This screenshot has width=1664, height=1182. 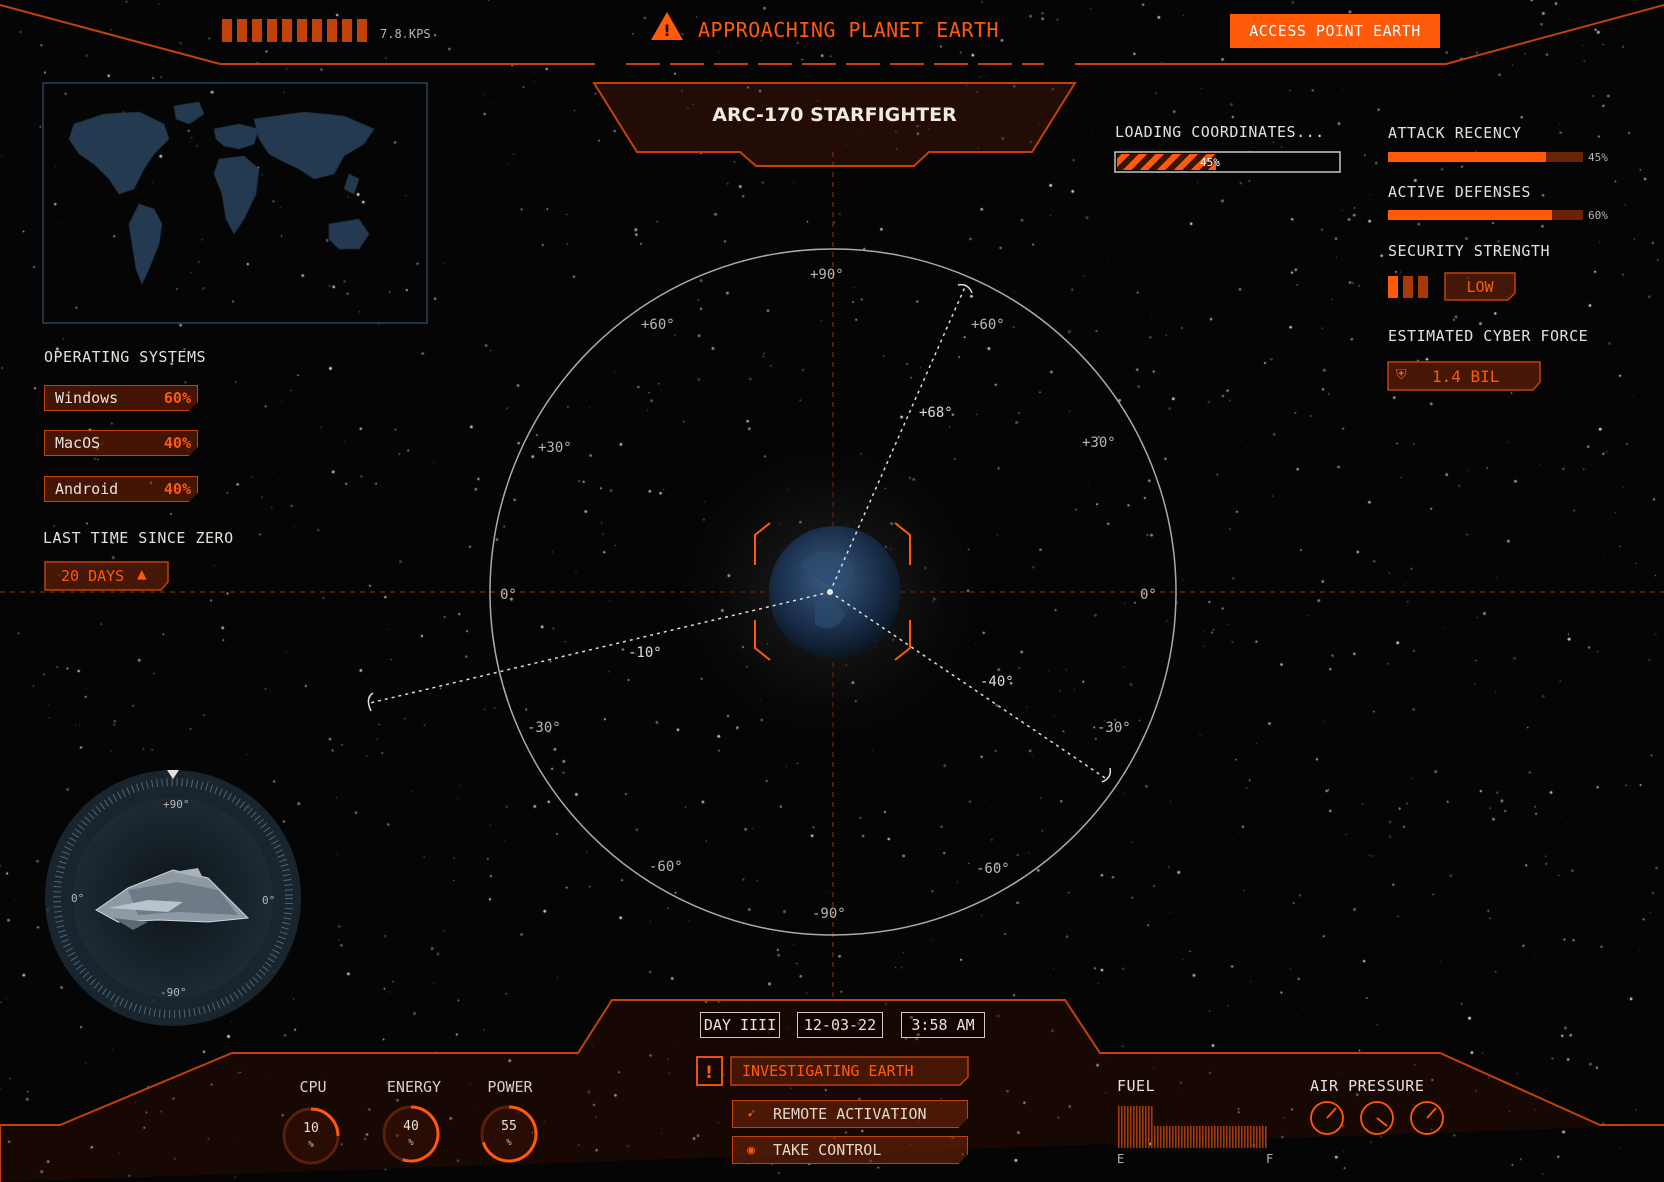 I want to click on cpu-label: CPU, so click(x=313, y=1087).